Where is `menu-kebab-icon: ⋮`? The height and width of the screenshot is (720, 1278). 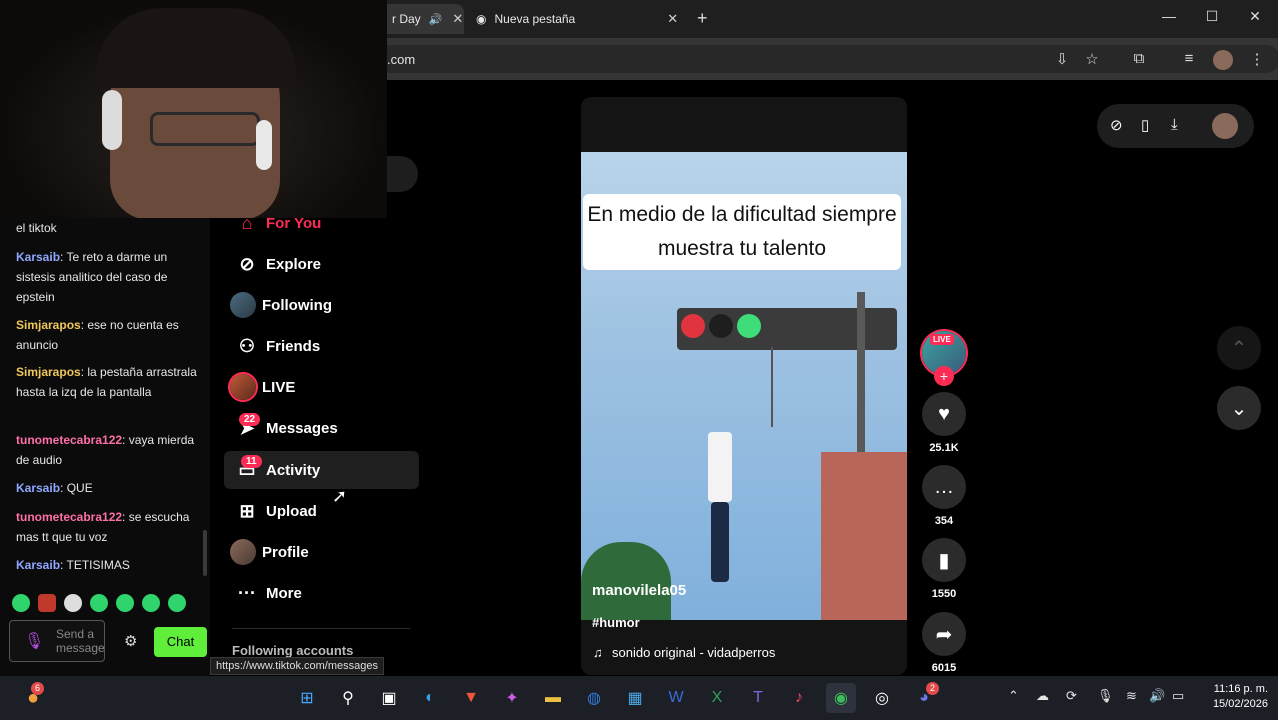 menu-kebab-icon: ⋮ is located at coordinates (1257, 59).